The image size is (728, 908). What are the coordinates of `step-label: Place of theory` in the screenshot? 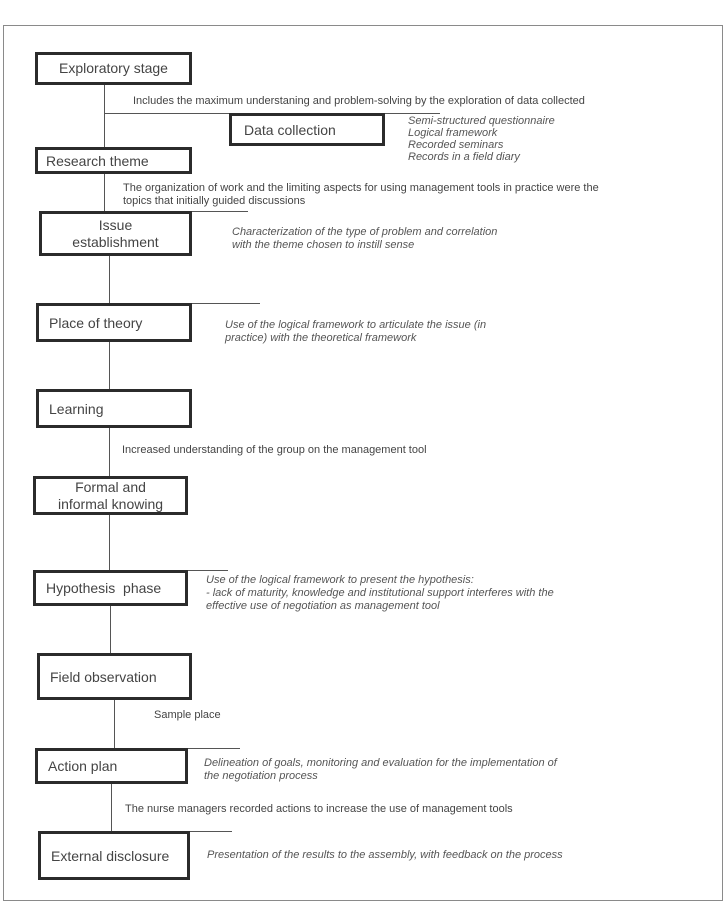 It's located at (96, 322).